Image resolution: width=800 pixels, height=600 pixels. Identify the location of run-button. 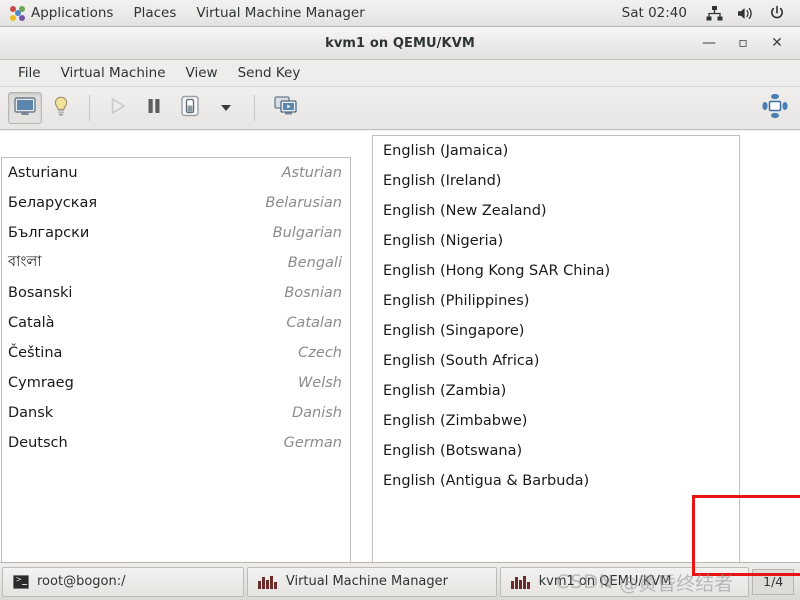
(118, 108).